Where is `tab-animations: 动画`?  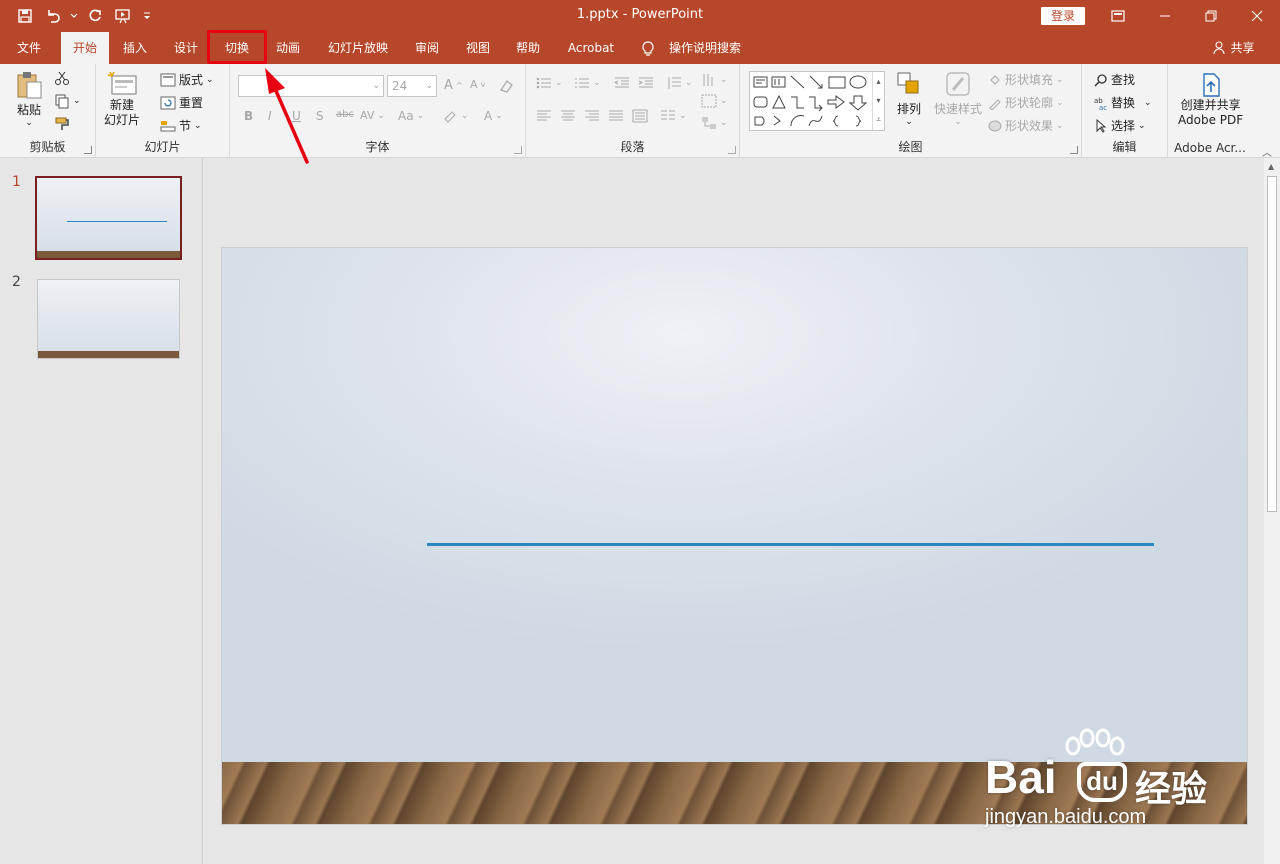 tab-animations: 动画 is located at coordinates (288, 48).